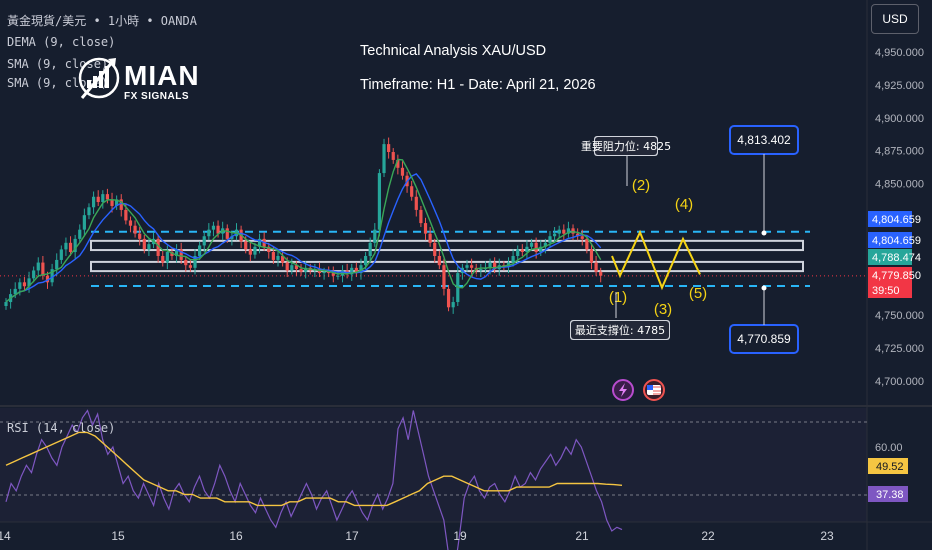 This screenshot has width=932, height=550. Describe the element at coordinates (352, 536) in the screenshot. I see `time-tick-label: 17` at that location.